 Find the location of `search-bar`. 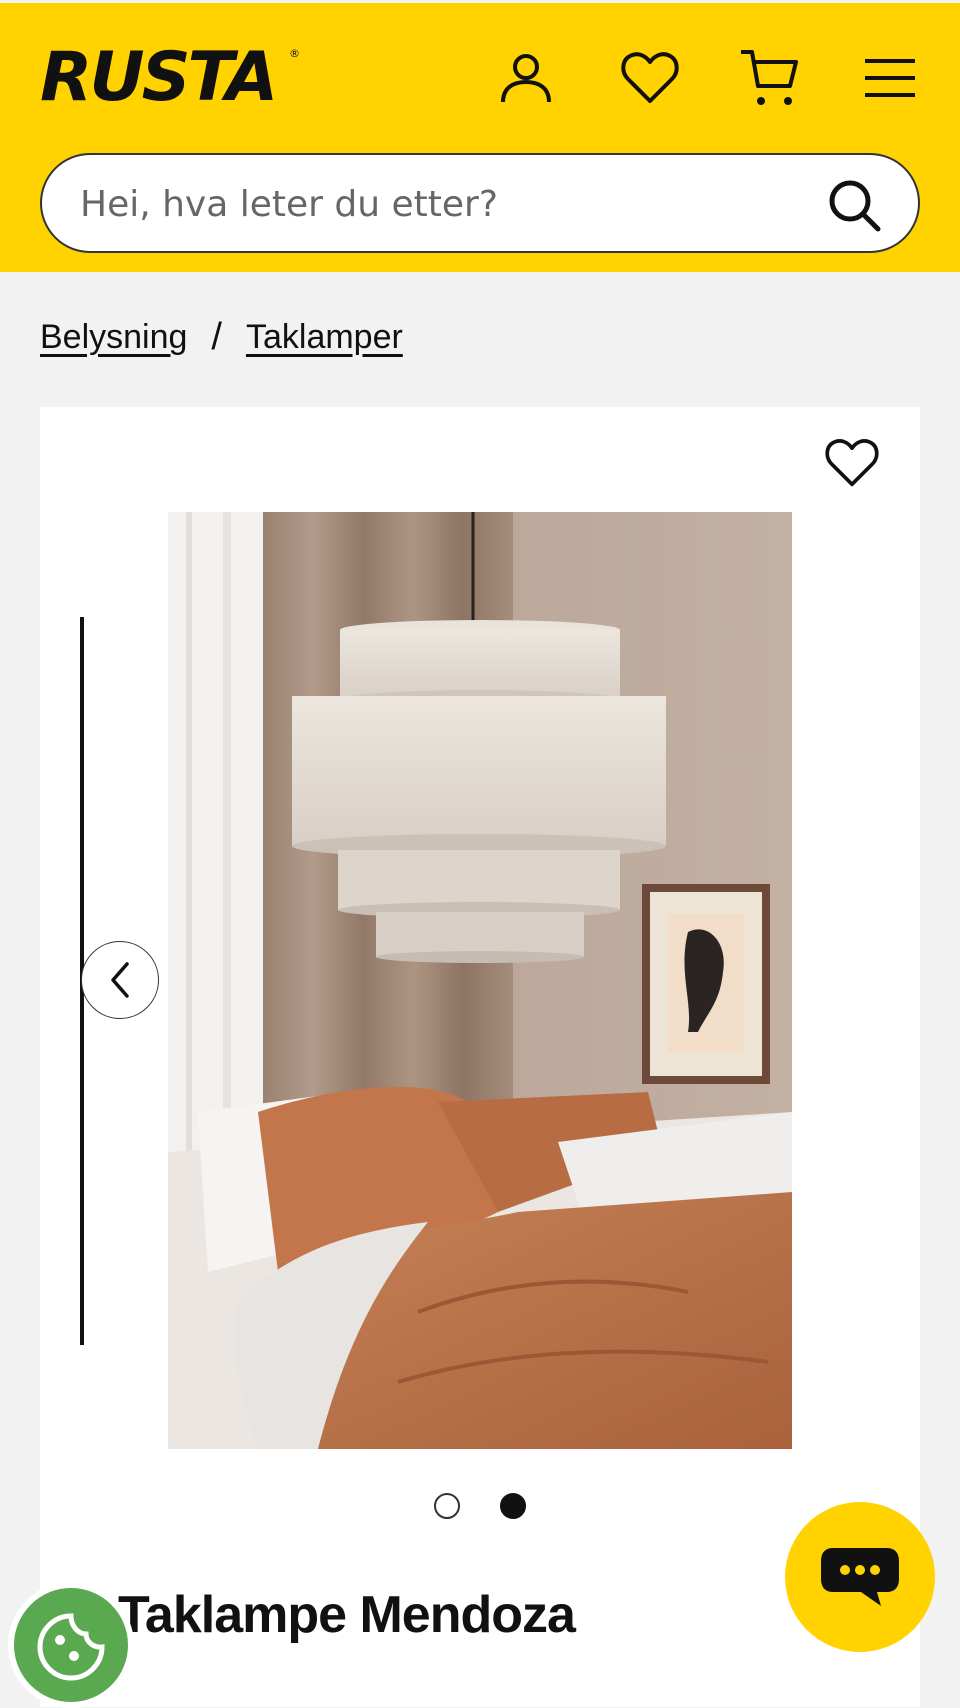

search-bar is located at coordinates (480, 203).